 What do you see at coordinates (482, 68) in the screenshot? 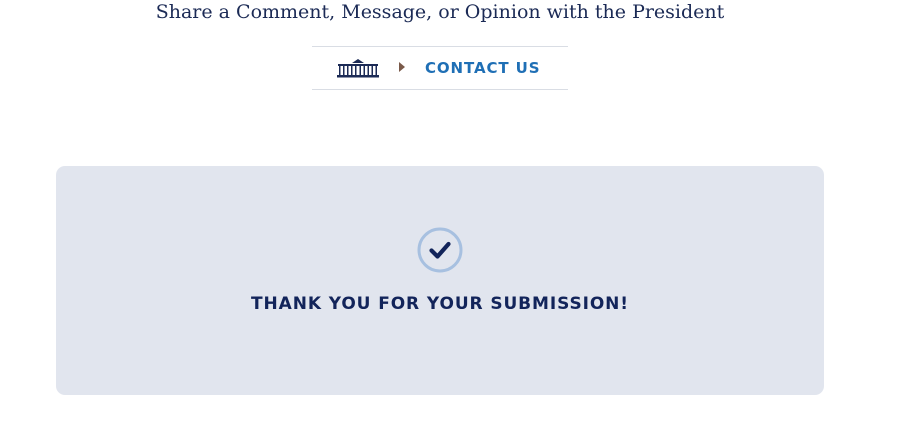
I see `contact-us-link: CONTACT US` at bounding box center [482, 68].